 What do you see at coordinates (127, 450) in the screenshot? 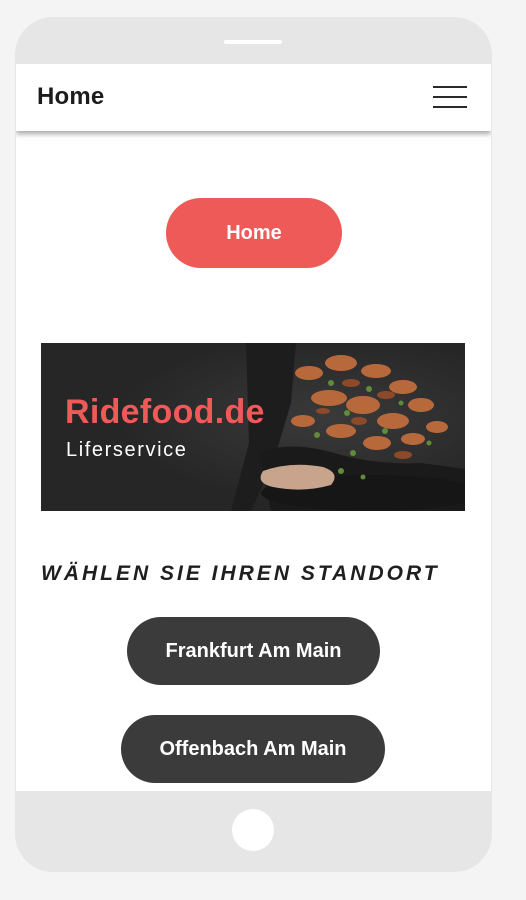
I see `banner-subtitle: Liferservice` at bounding box center [127, 450].